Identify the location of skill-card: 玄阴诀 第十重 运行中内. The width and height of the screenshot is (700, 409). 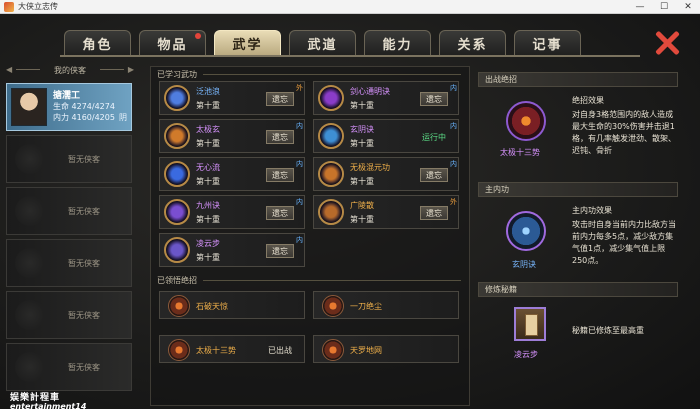
(386, 136).